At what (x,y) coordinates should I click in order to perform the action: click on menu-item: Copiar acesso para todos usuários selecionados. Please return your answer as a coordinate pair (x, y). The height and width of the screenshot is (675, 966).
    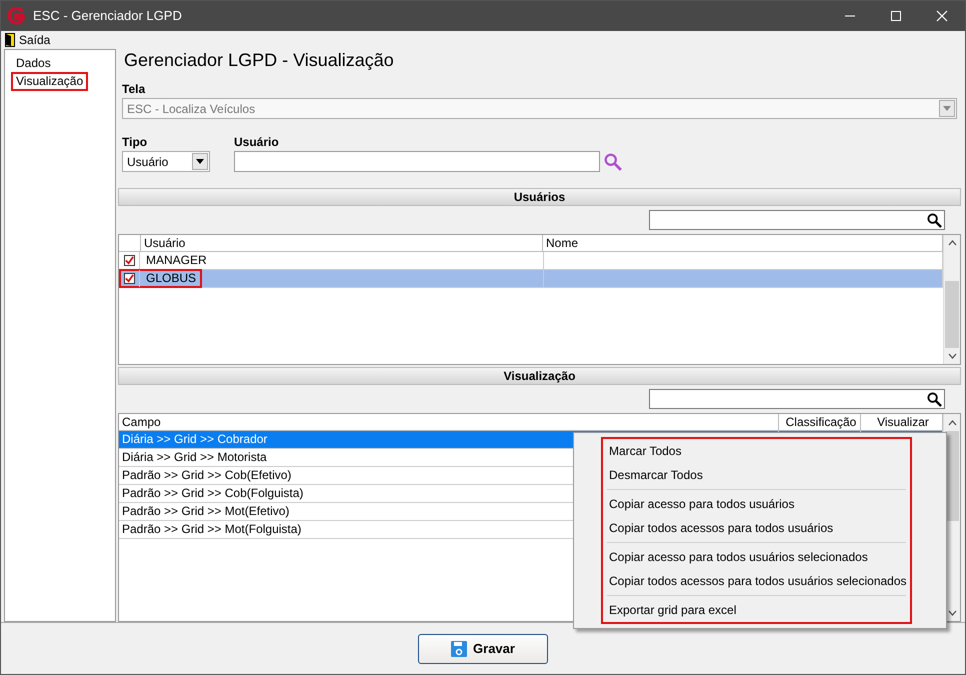
    Looking at the image, I should click on (756, 557).